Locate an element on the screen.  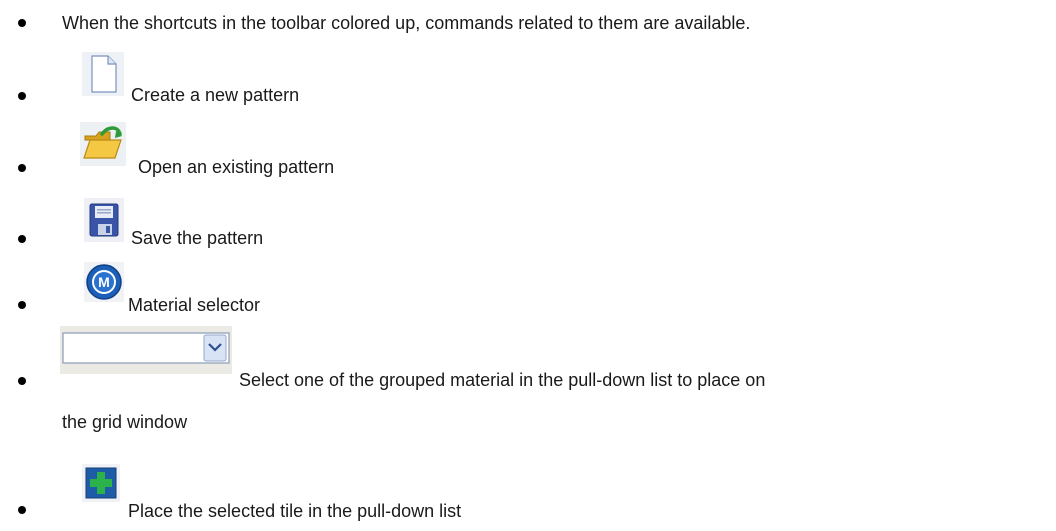
floppy-save-icon is located at coordinates (104, 220).